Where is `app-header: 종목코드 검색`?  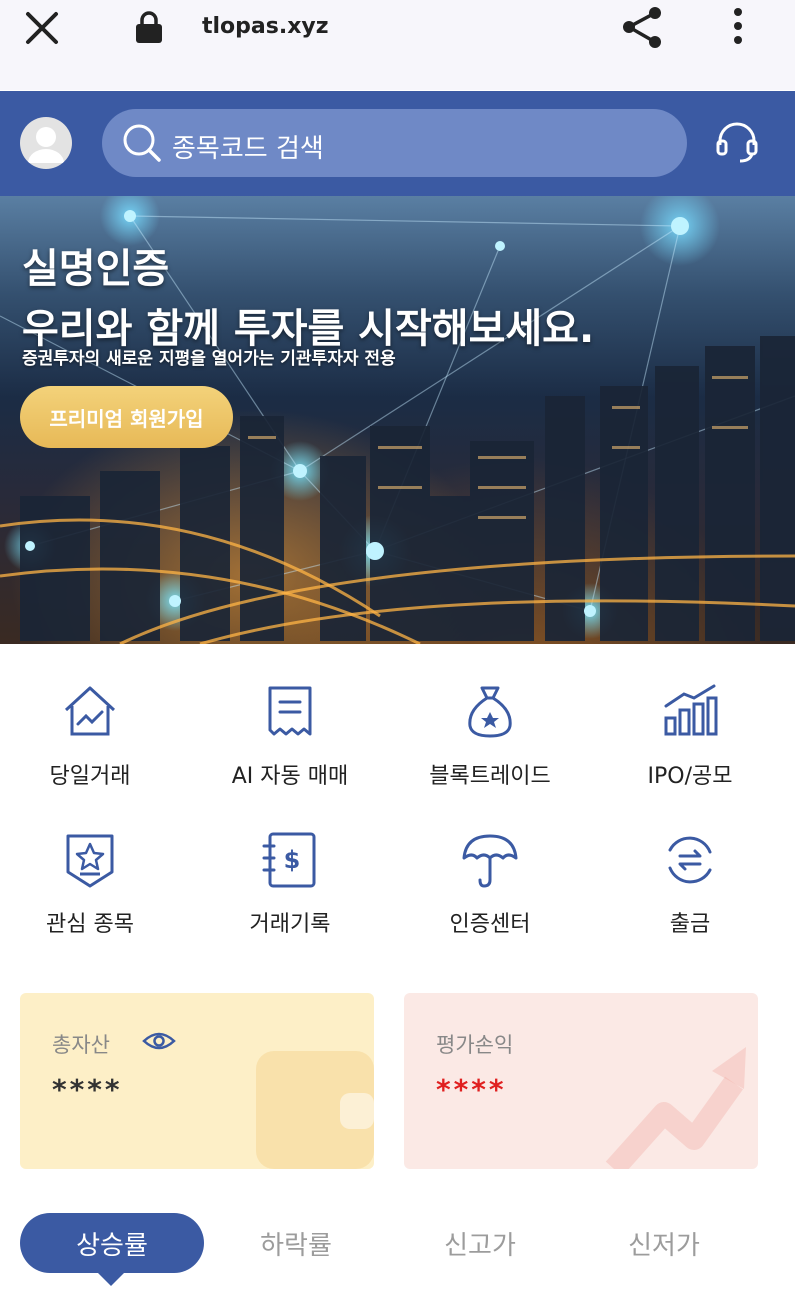 app-header: 종목코드 검색 is located at coordinates (397, 143).